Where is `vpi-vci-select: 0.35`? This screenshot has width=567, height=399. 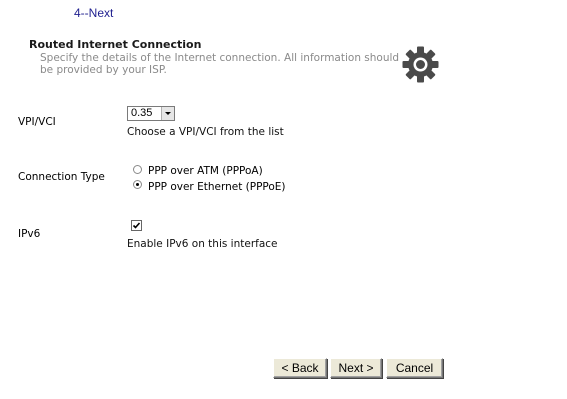
vpi-vci-select: 0.35 is located at coordinates (151, 113).